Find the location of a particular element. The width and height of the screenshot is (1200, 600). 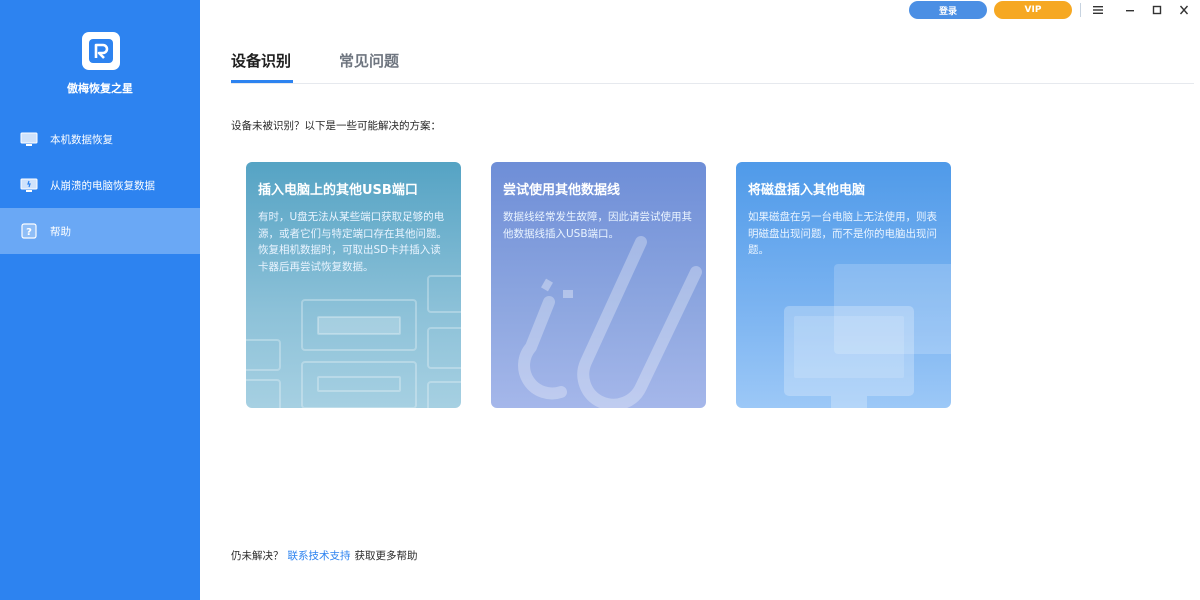

help-icon: ? is located at coordinates (29, 231).